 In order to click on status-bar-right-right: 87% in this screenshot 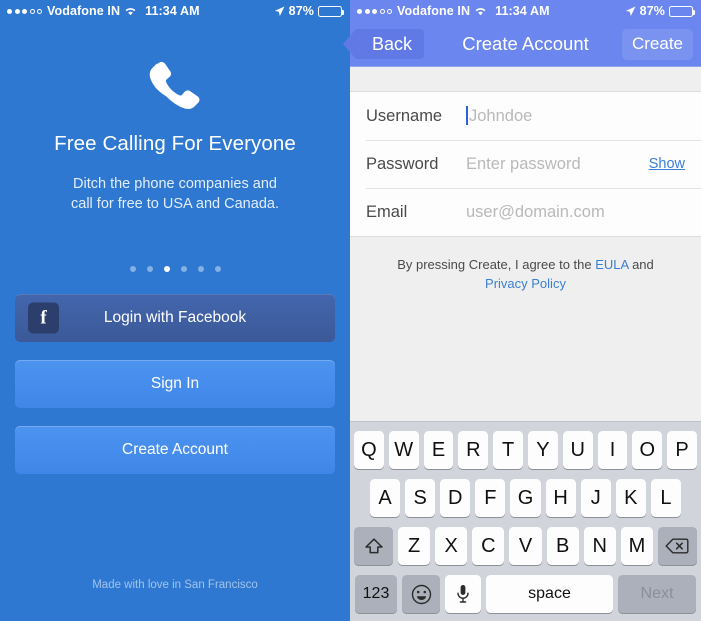, I will do `click(660, 11)`.